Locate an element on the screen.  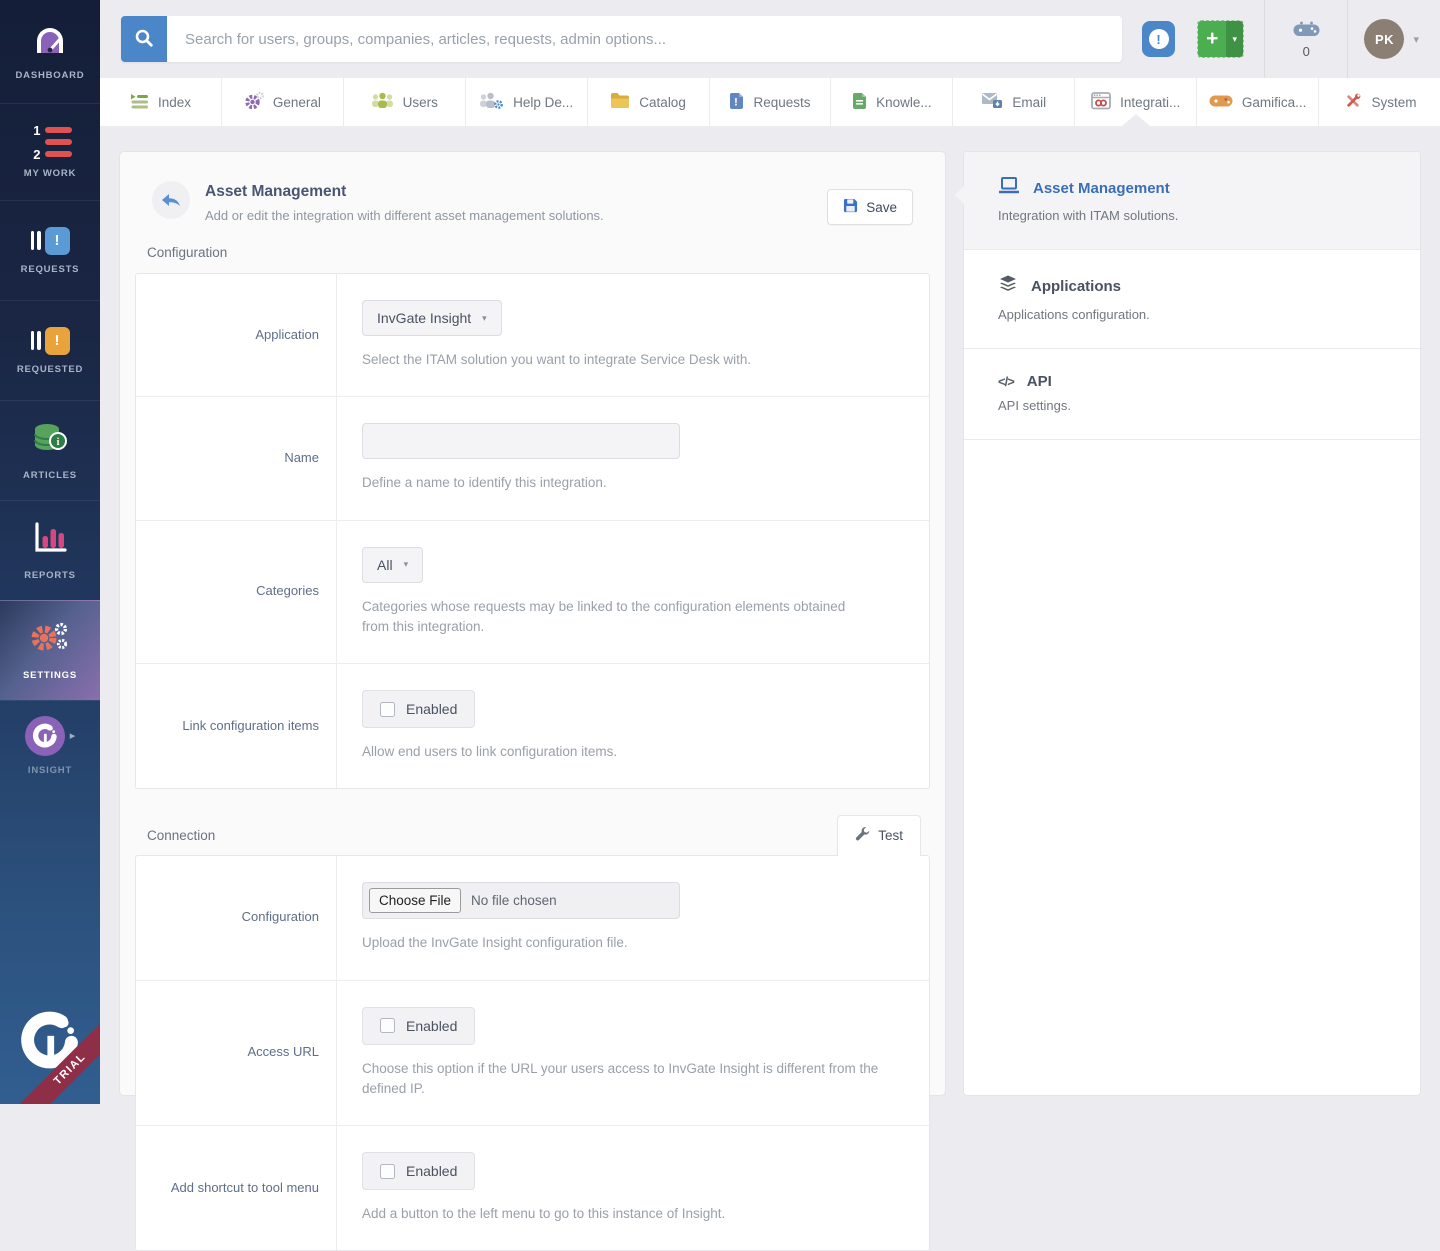
tab-general: General is located at coordinates (282, 102).